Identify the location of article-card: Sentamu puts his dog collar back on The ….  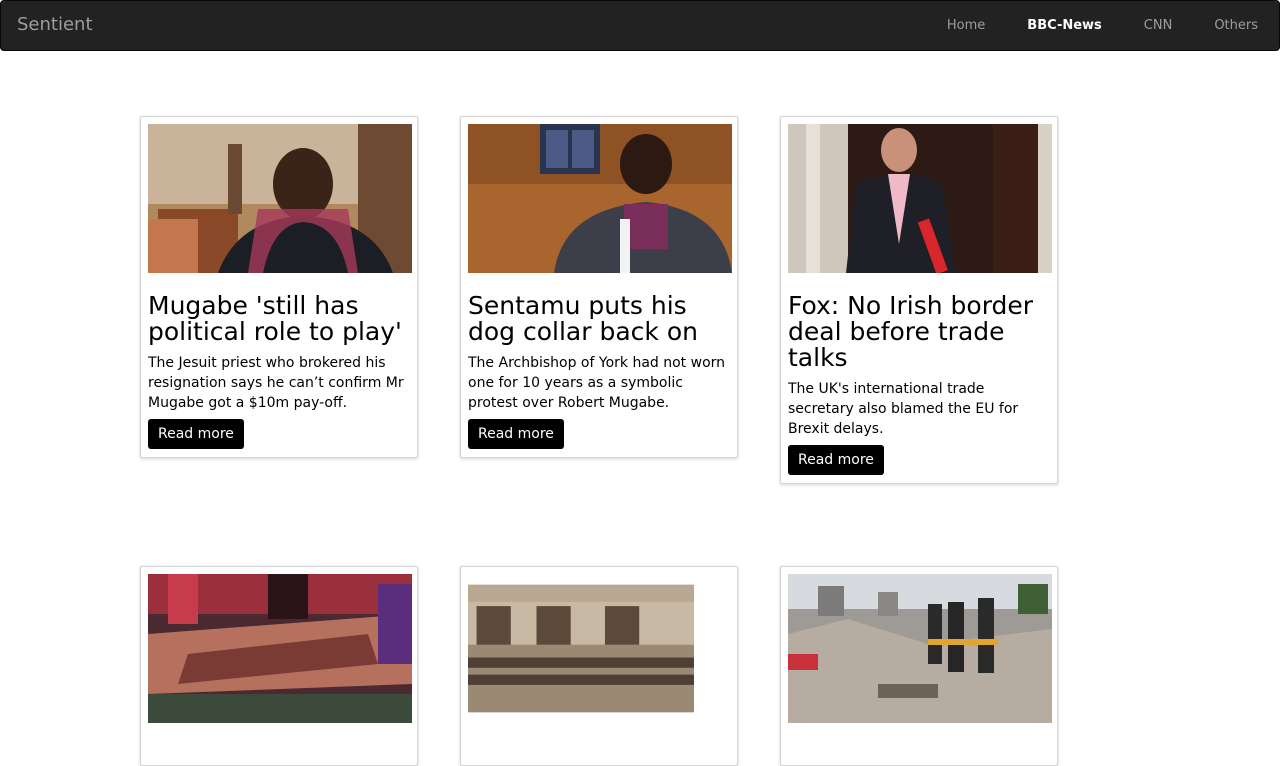
(599, 287).